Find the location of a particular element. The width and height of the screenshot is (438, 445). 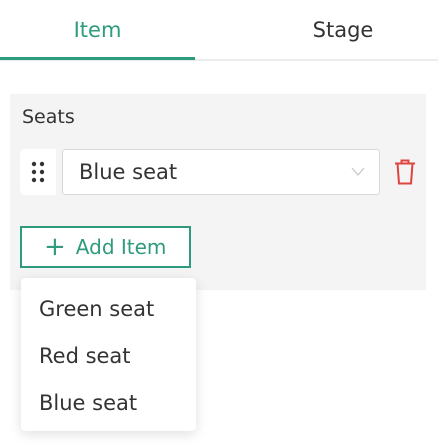

dropdown-option-green-seat: Green seat is located at coordinates (108, 309).